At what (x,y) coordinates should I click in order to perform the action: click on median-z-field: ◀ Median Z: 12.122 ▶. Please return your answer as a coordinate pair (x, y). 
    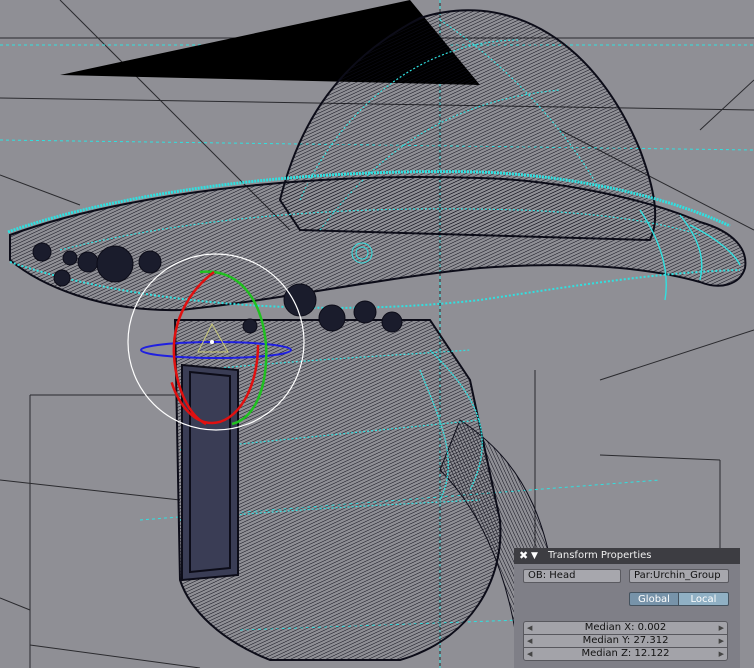
    Looking at the image, I should click on (625, 654).